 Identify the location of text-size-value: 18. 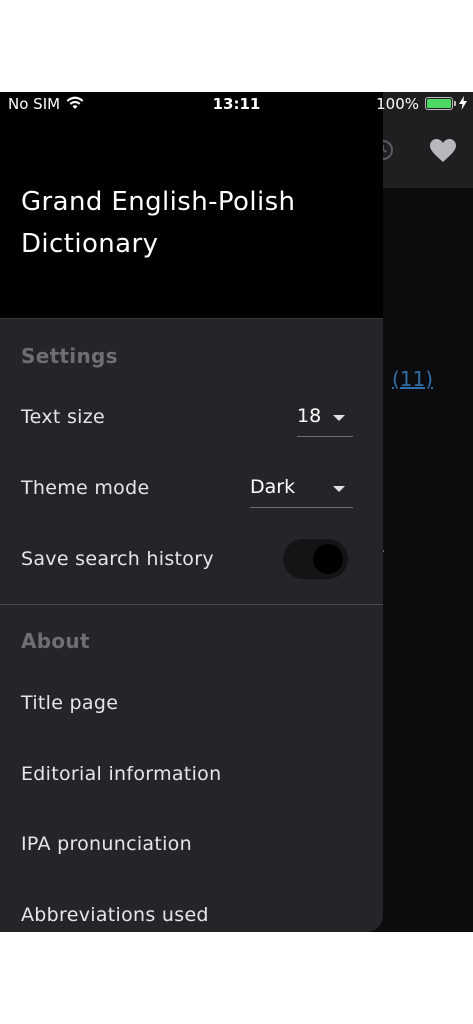
(309, 416).